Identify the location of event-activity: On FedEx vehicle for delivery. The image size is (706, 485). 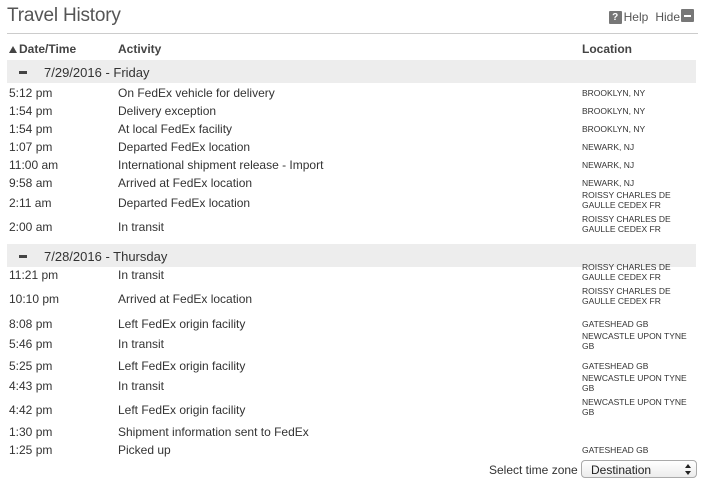
(196, 93).